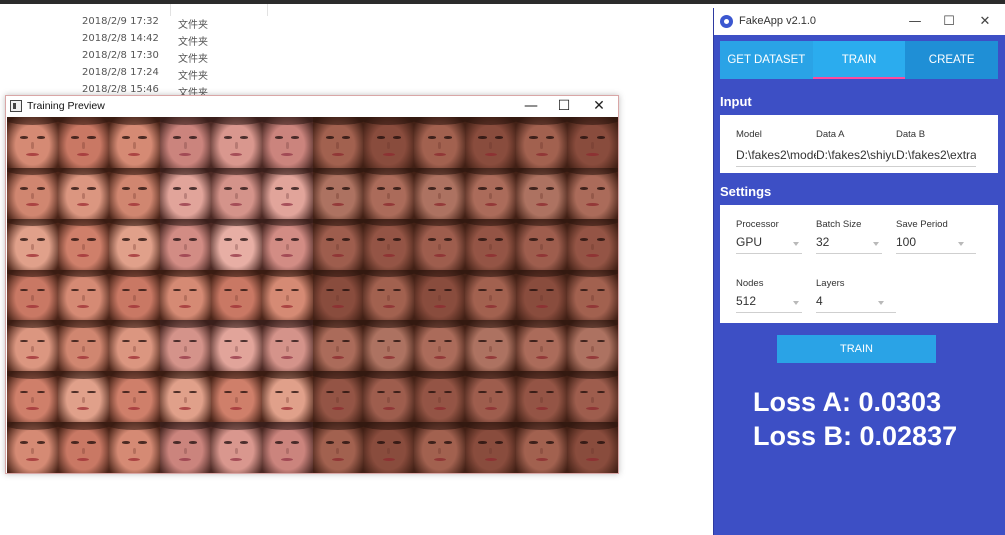 The image size is (1005, 535). What do you see at coordinates (906, 242) in the screenshot?
I see `save-period-select: 100` at bounding box center [906, 242].